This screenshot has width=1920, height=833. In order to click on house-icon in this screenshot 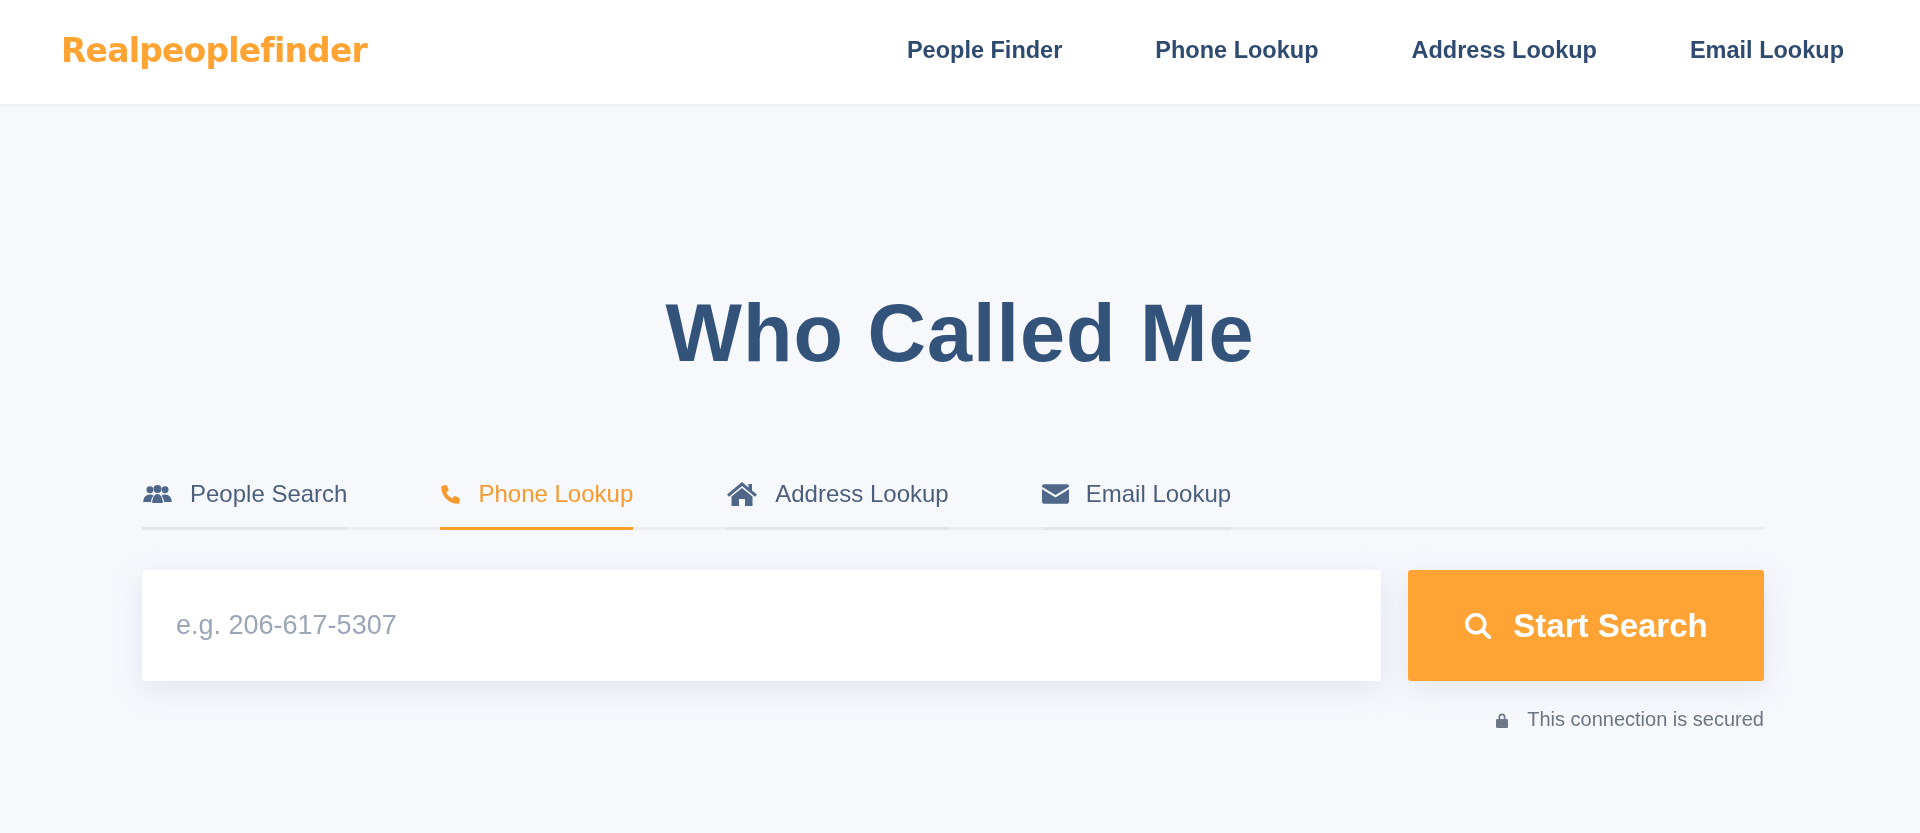, I will do `click(742, 494)`.